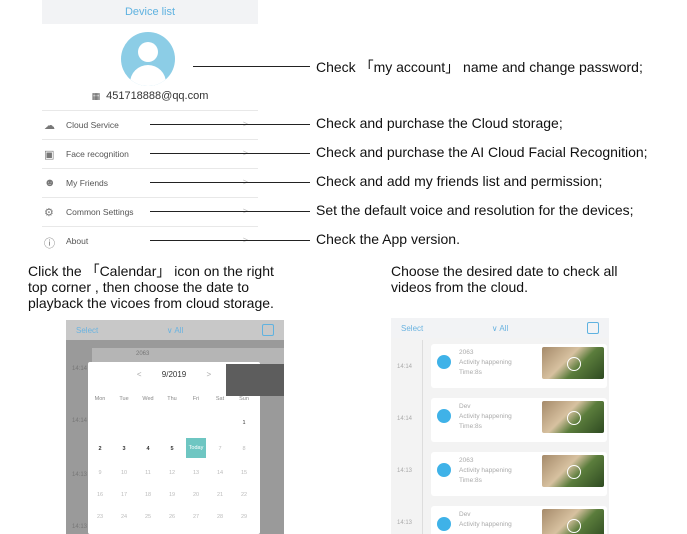  What do you see at coordinates (50, 183) in the screenshot?
I see `friends-icon: ☻` at bounding box center [50, 183].